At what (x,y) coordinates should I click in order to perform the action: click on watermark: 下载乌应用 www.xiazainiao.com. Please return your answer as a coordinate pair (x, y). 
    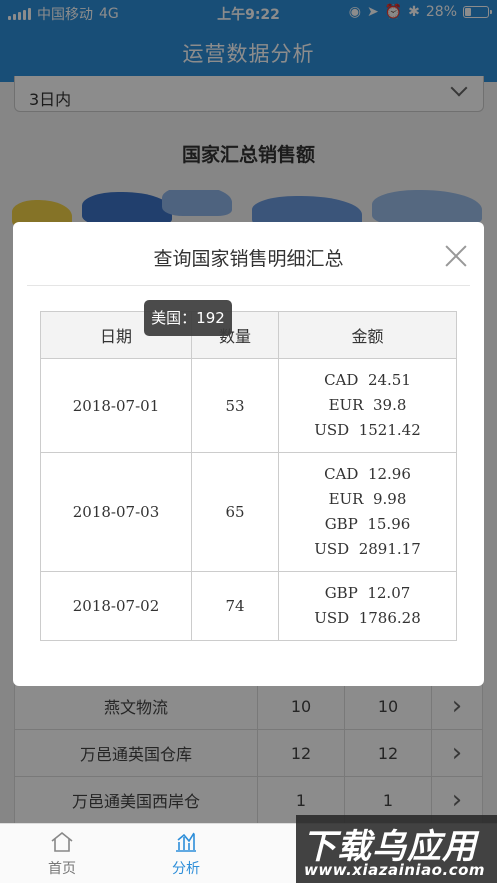
    Looking at the image, I should click on (396, 849).